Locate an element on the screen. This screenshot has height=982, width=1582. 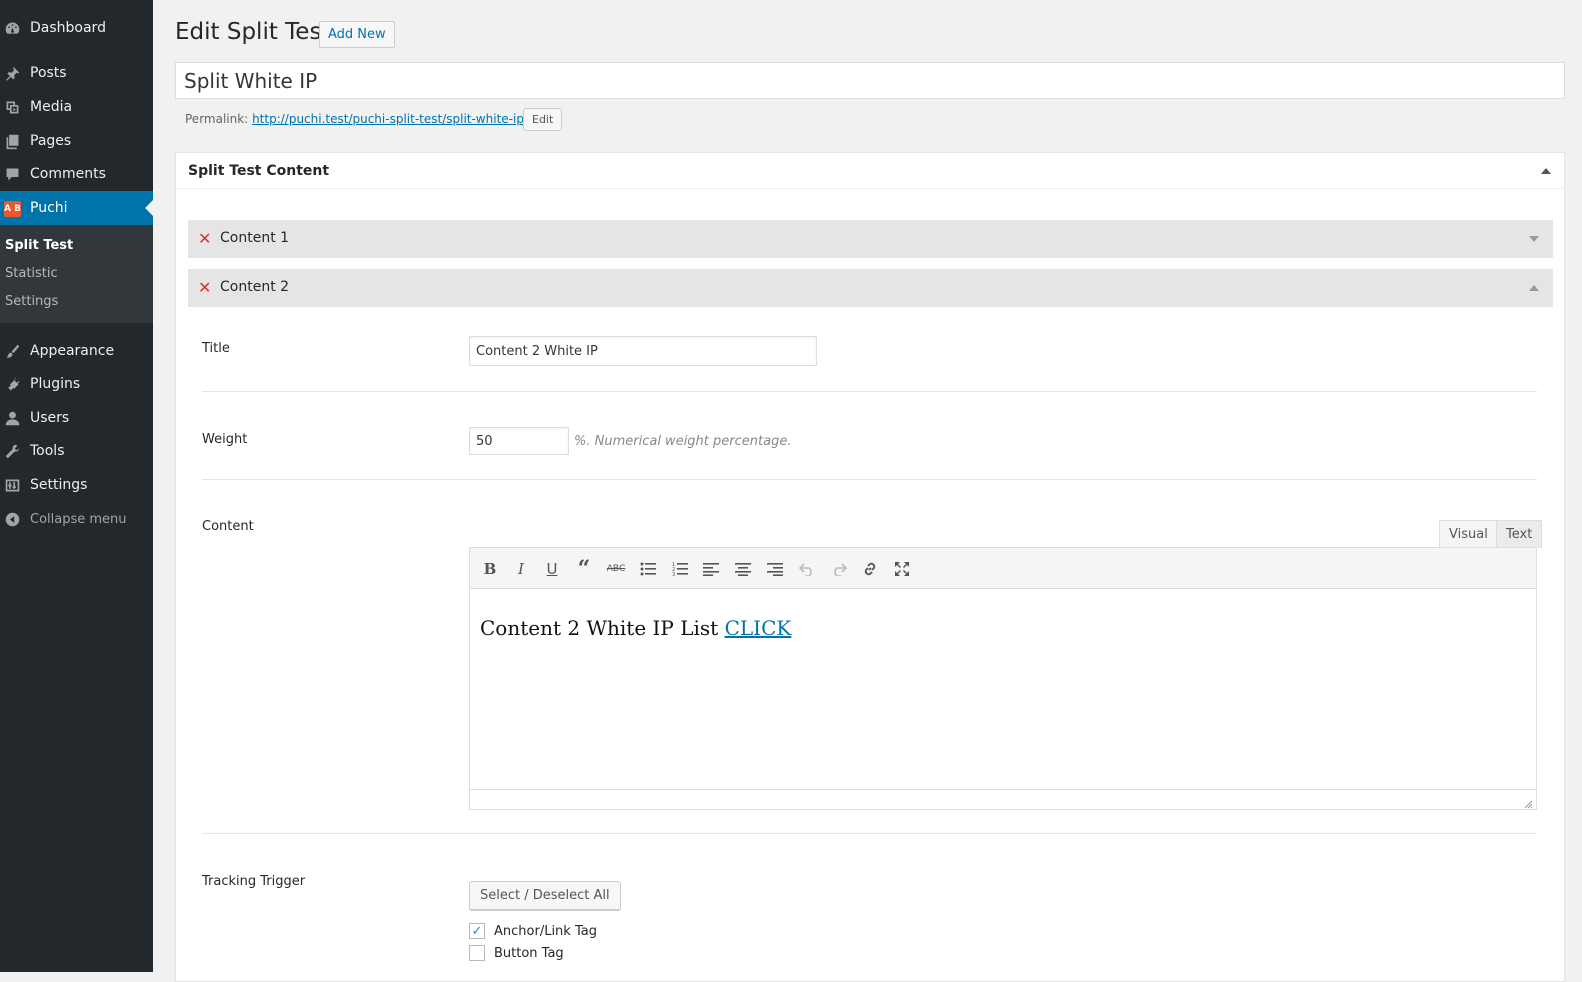
tracking-trigger-label: Tracking Trigger is located at coordinates (254, 881).